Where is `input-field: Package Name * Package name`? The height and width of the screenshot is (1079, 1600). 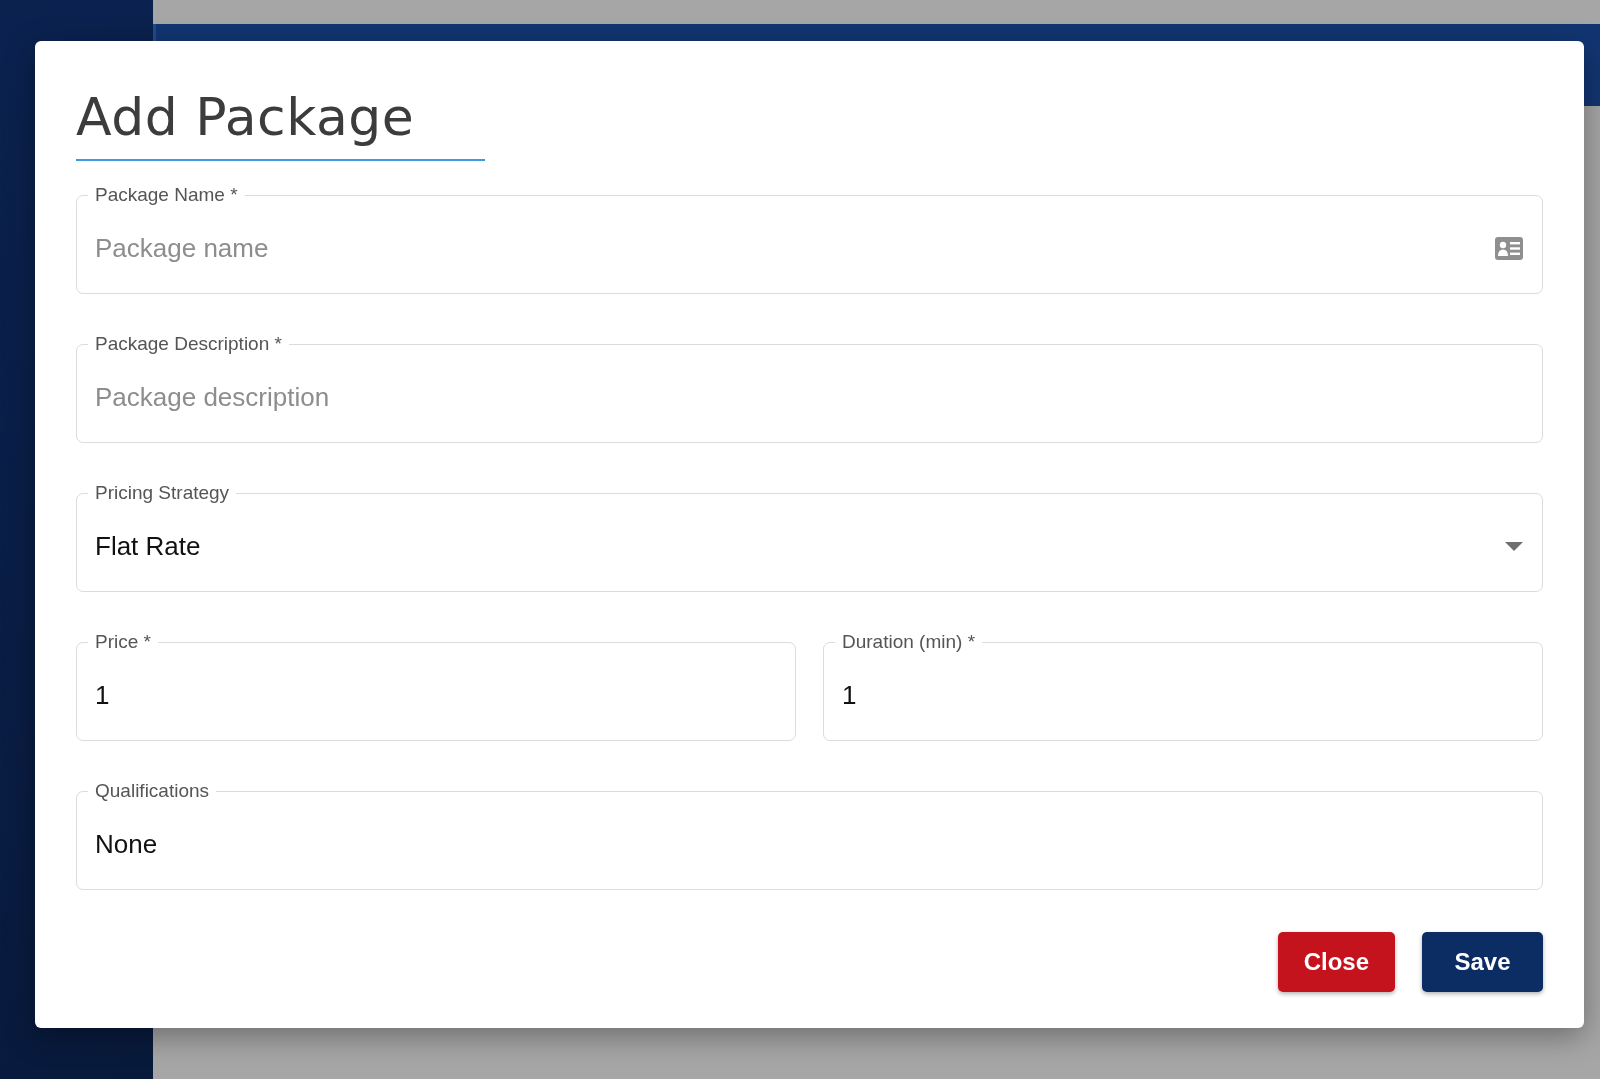
input-field: Package Name * Package name is located at coordinates (809, 239).